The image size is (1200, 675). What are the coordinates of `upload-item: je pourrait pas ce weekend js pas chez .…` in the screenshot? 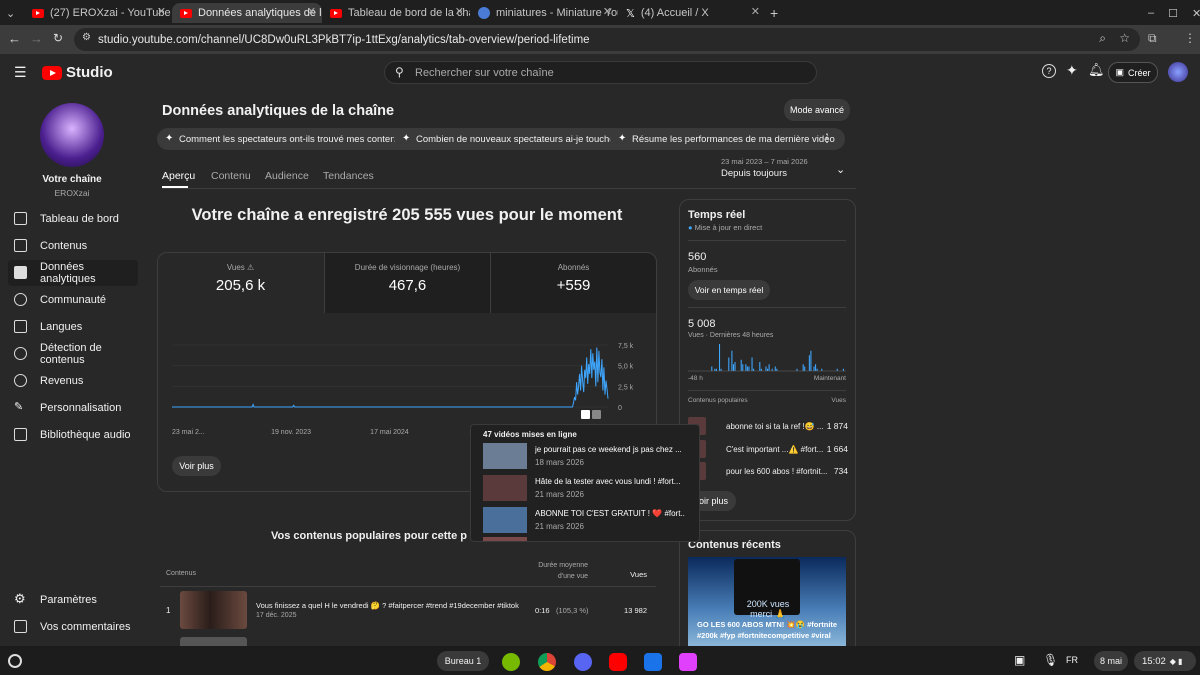 It's located at (588, 457).